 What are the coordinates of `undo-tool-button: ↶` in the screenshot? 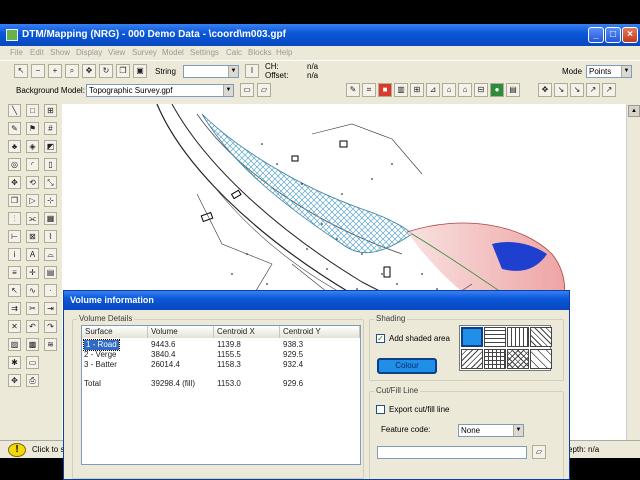 It's located at (32, 326).